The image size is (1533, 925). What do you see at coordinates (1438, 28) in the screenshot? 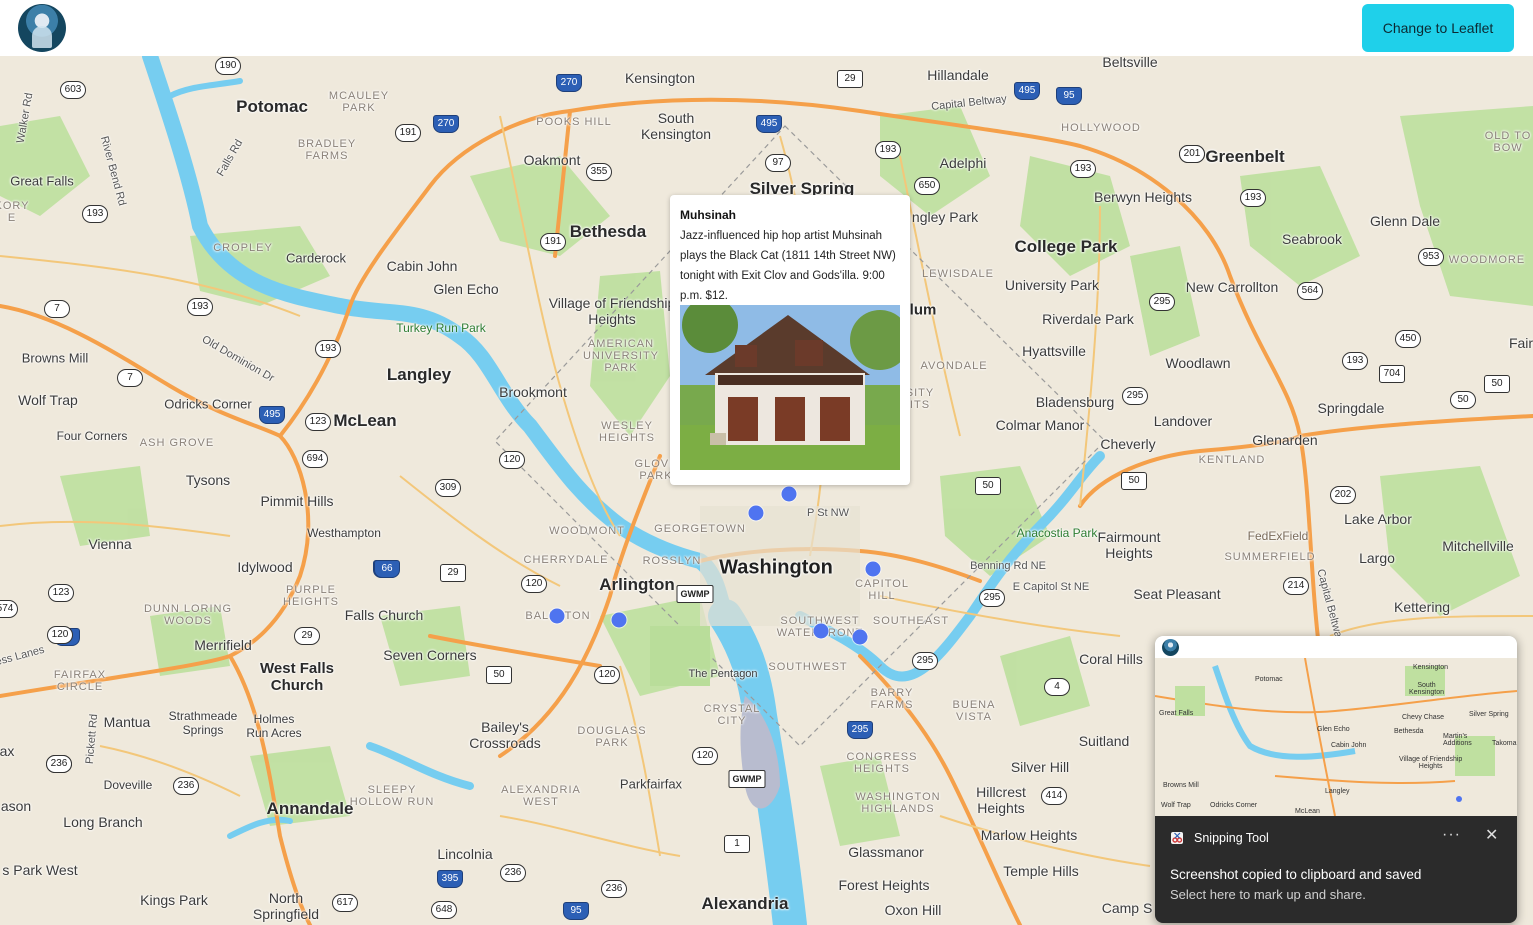
I see `change-to-leaflet-button: Change to Leaflet` at bounding box center [1438, 28].